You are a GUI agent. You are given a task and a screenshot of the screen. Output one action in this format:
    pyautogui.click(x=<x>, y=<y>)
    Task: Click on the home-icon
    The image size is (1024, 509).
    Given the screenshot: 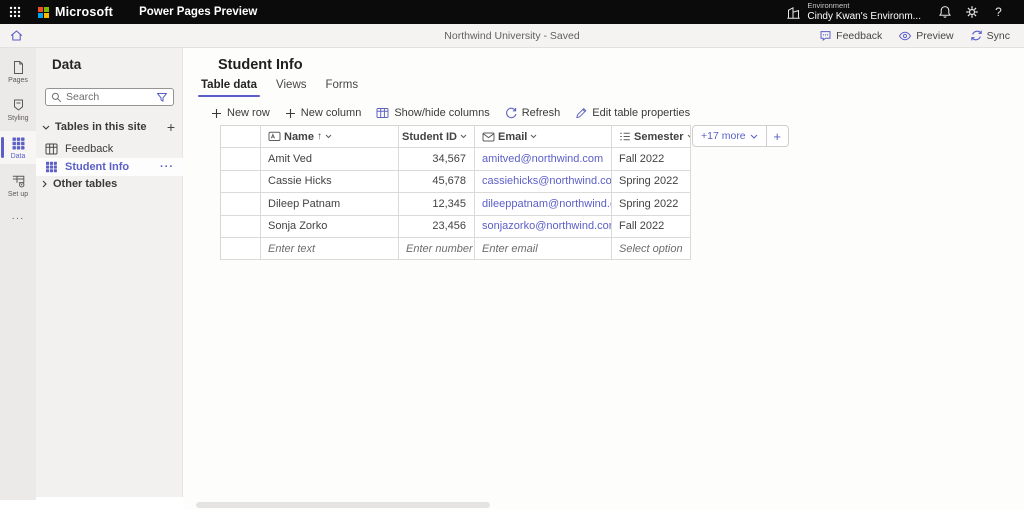 What is the action you would take?
    pyautogui.click(x=16, y=35)
    